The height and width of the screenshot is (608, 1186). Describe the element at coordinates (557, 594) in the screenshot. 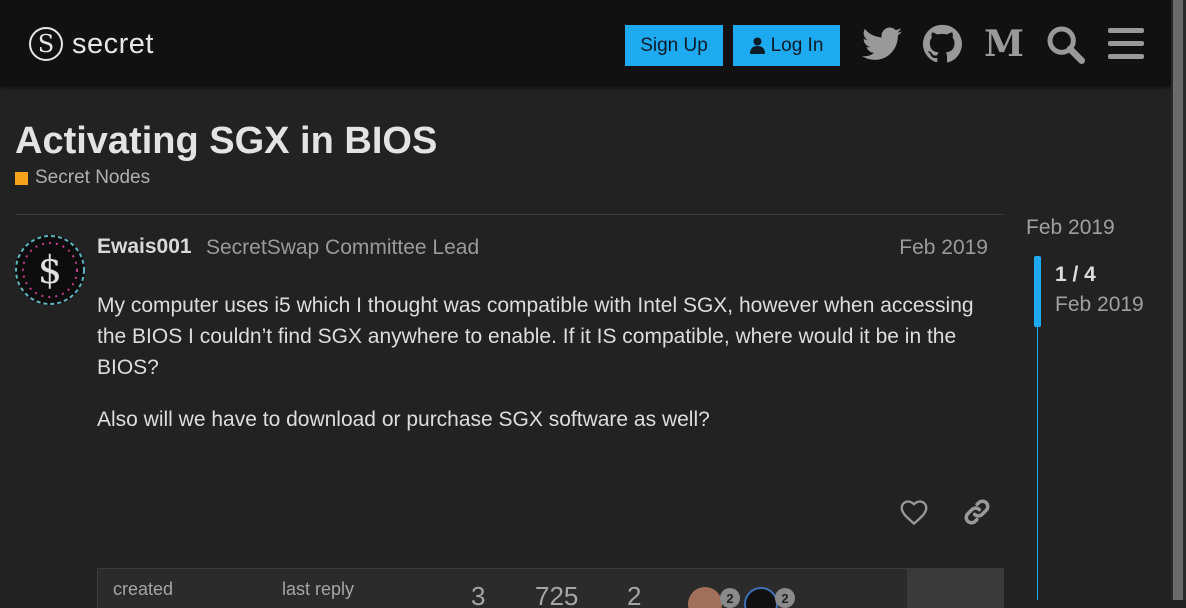

I see `views-count: 725` at that location.